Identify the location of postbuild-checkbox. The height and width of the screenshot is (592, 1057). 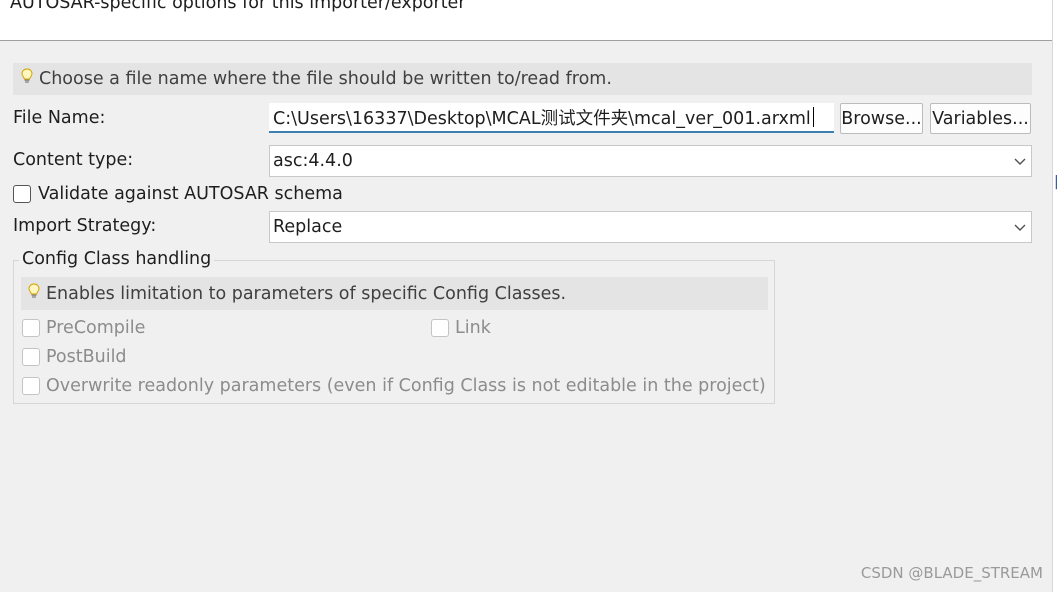
(31, 357).